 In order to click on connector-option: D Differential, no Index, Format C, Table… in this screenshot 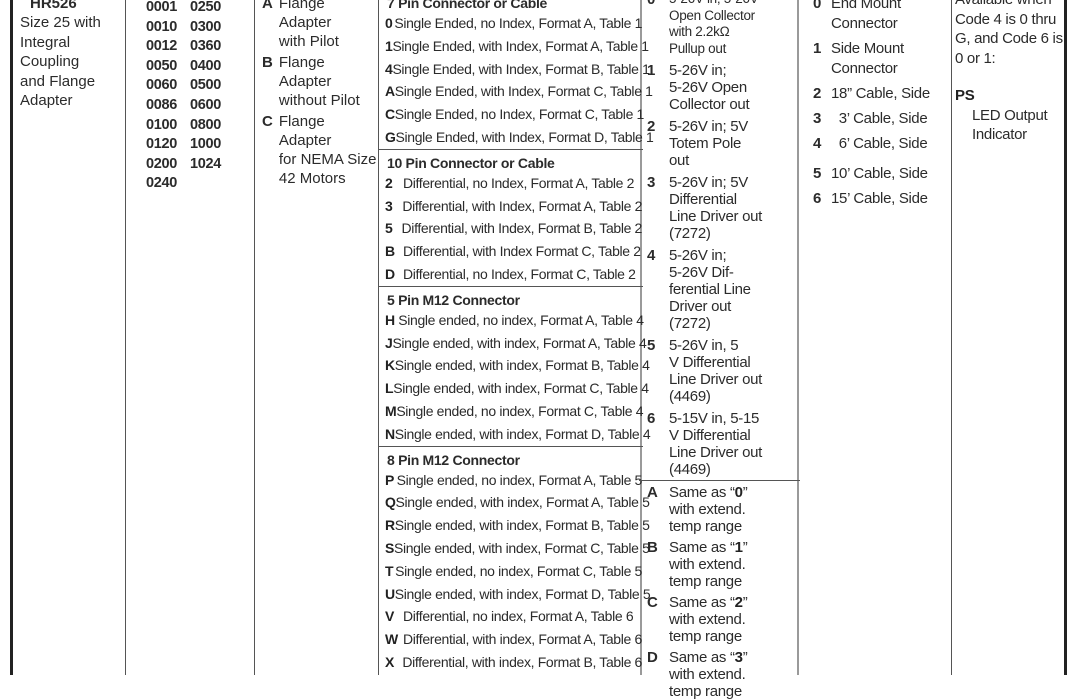, I will do `click(511, 274)`.